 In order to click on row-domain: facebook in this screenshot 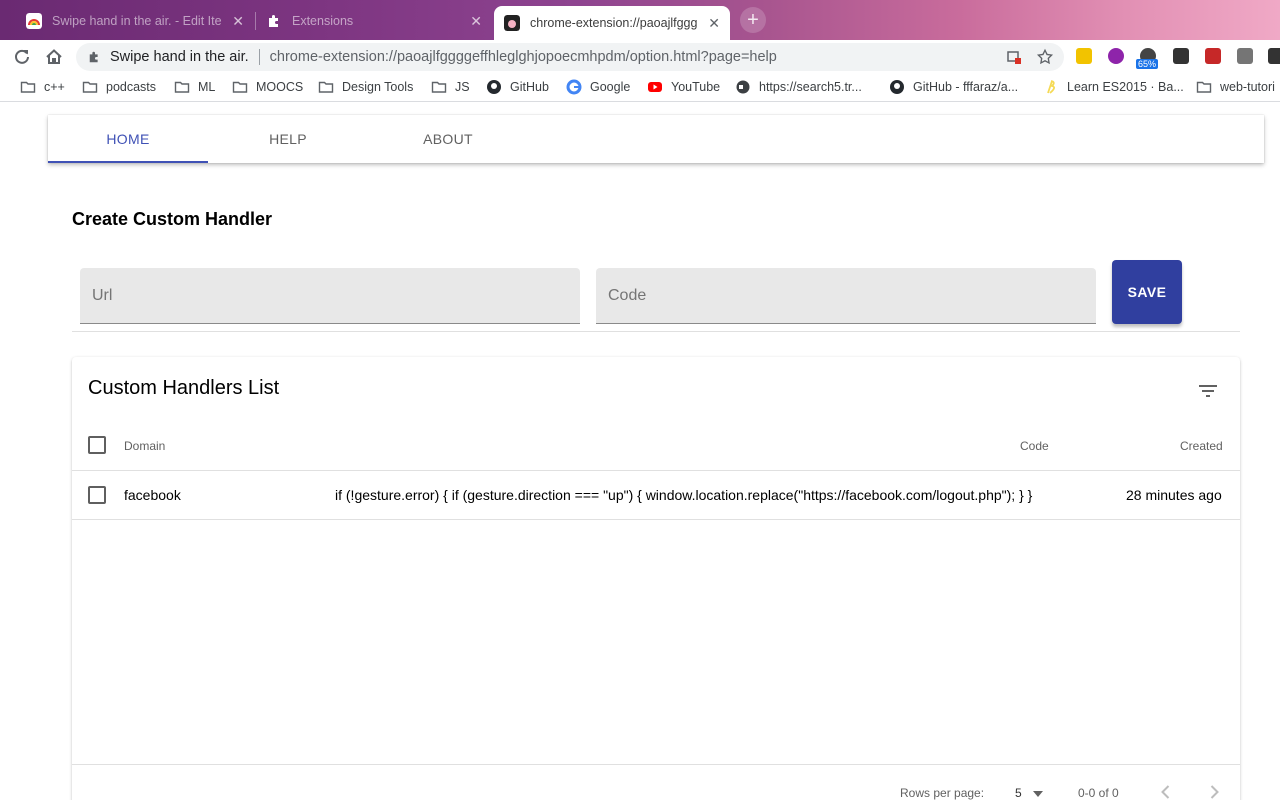, I will do `click(152, 495)`.